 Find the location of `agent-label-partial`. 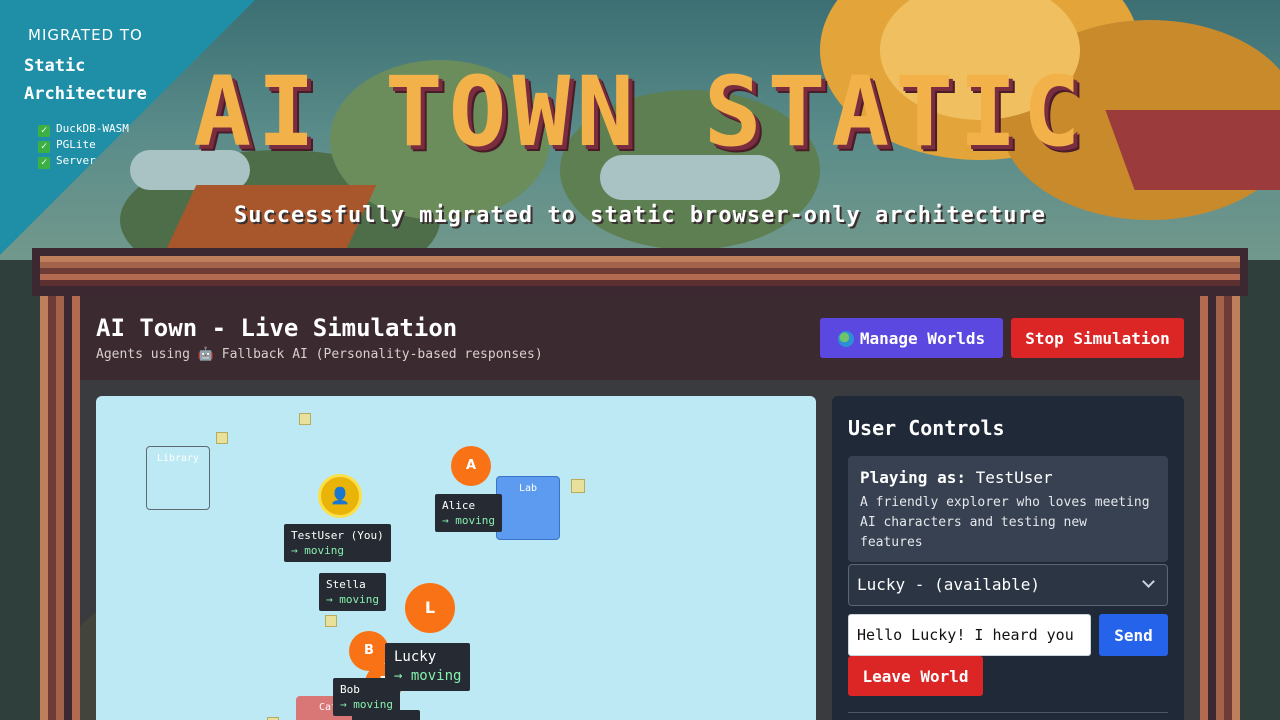

agent-label-partial is located at coordinates (386, 715).